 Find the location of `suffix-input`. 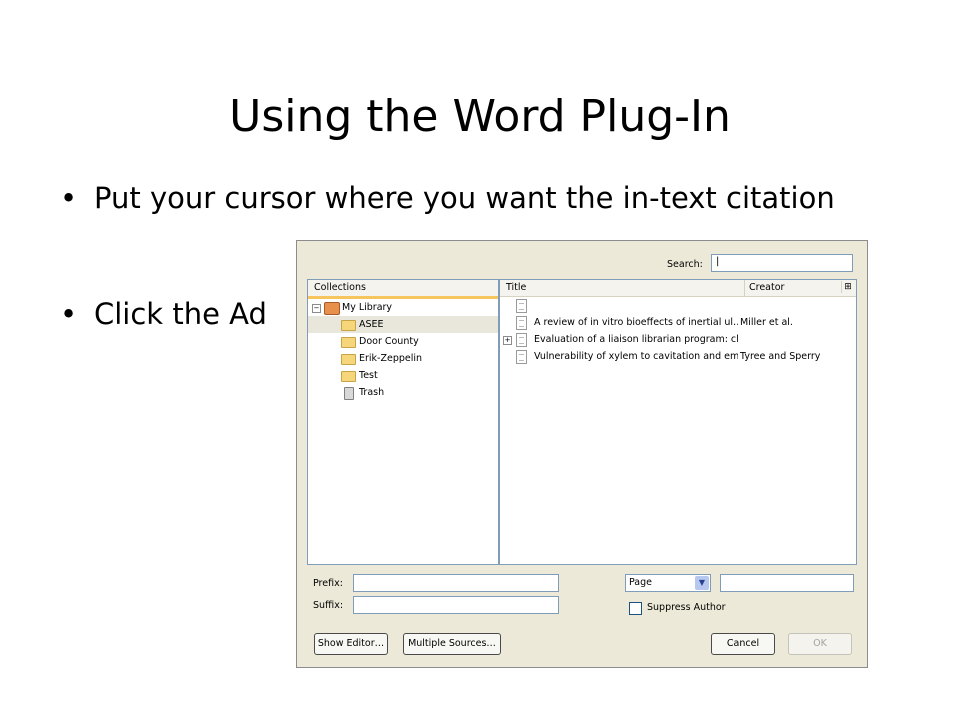

suffix-input is located at coordinates (456, 605).